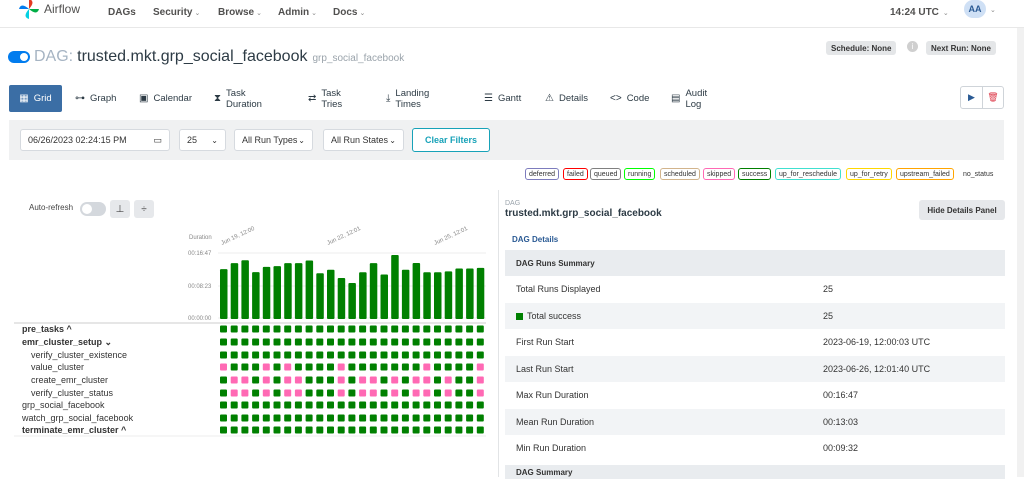  What do you see at coordinates (755, 448) in the screenshot?
I see `summary-row: Min Run Duration 00:09:32` at bounding box center [755, 448].